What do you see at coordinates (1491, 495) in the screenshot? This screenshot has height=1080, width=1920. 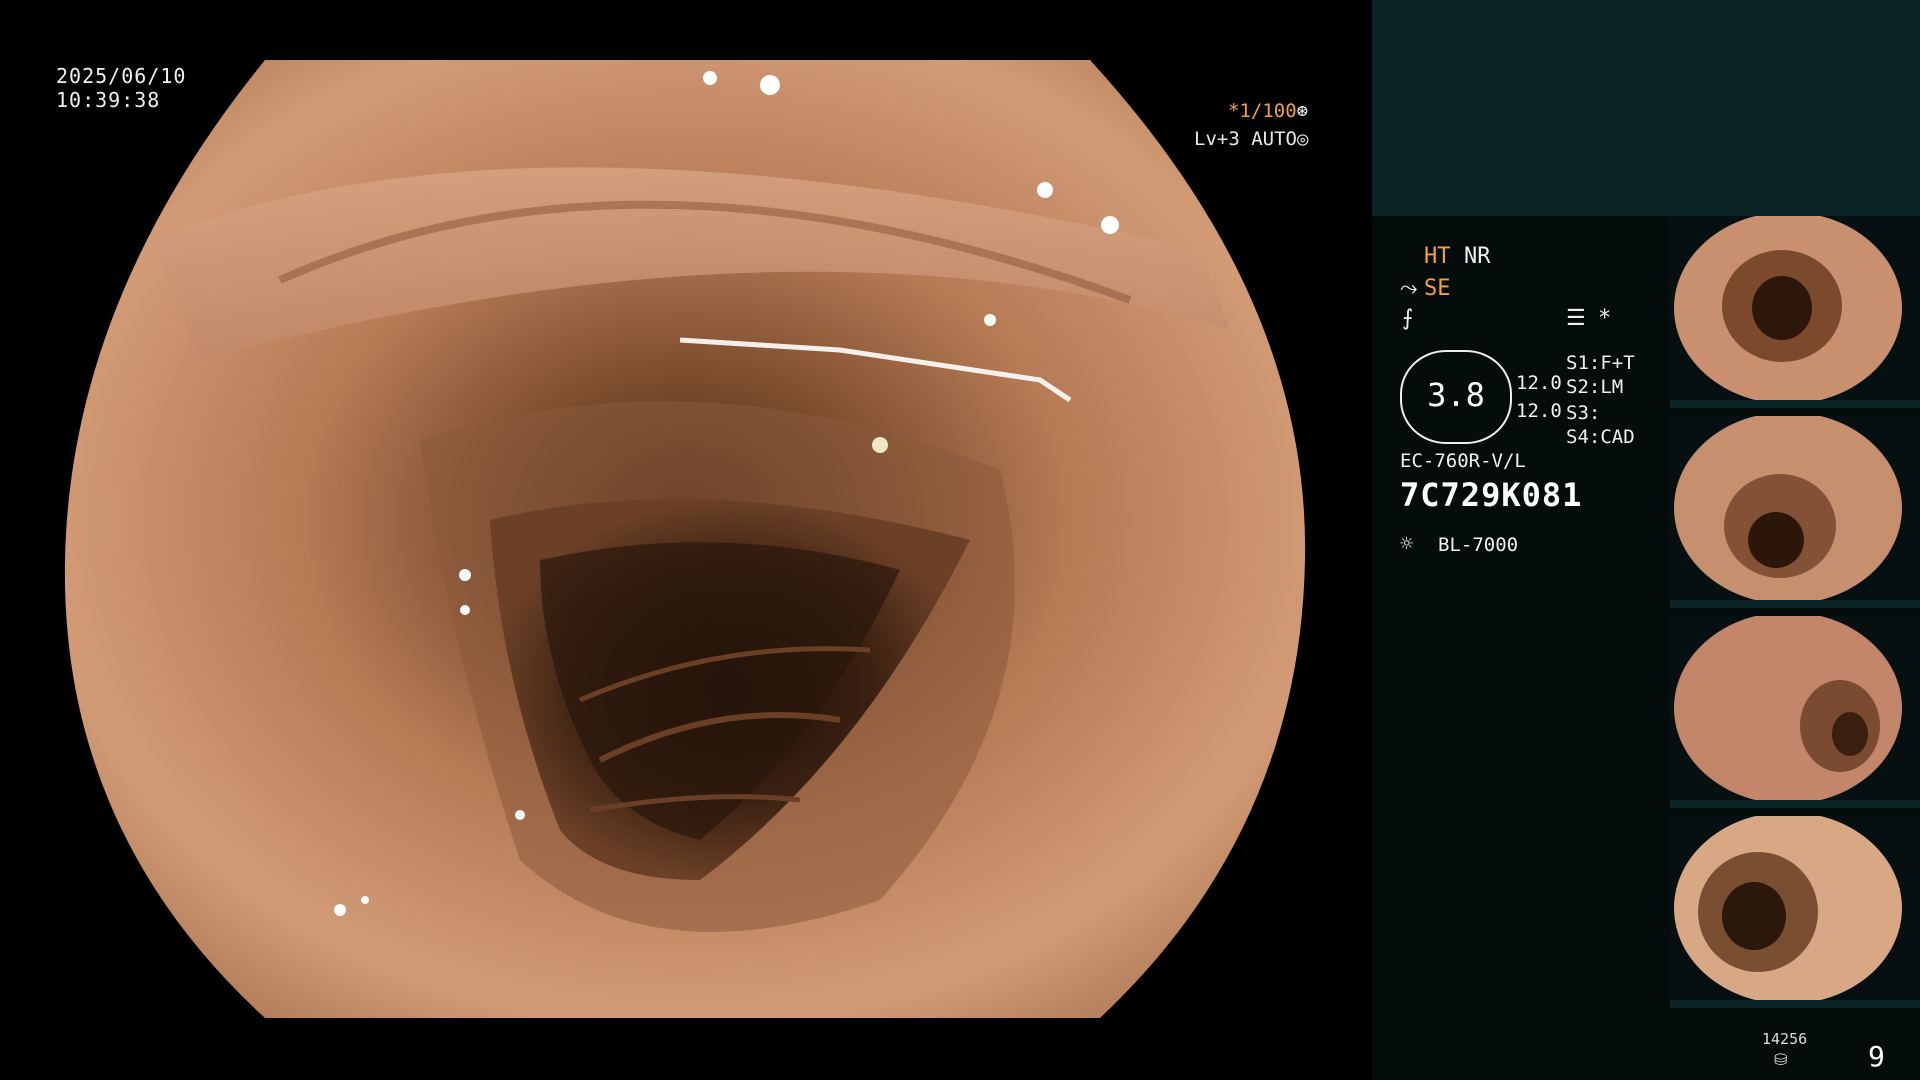 I see `scope-serial-label: 7C729K081` at bounding box center [1491, 495].